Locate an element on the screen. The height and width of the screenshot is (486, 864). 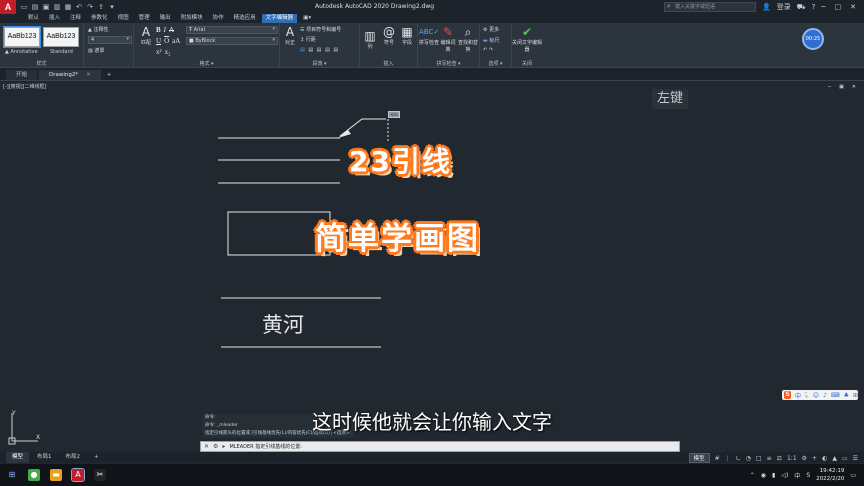
font-select: Ŧ Arial is located at coordinates (232, 30).